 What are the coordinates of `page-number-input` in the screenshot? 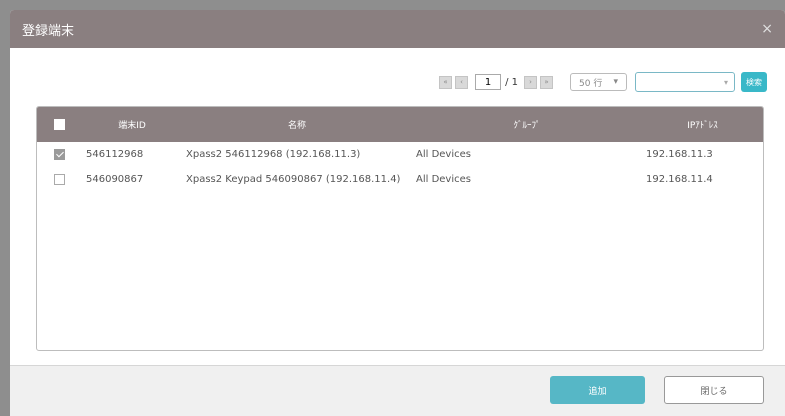 It's located at (488, 82).